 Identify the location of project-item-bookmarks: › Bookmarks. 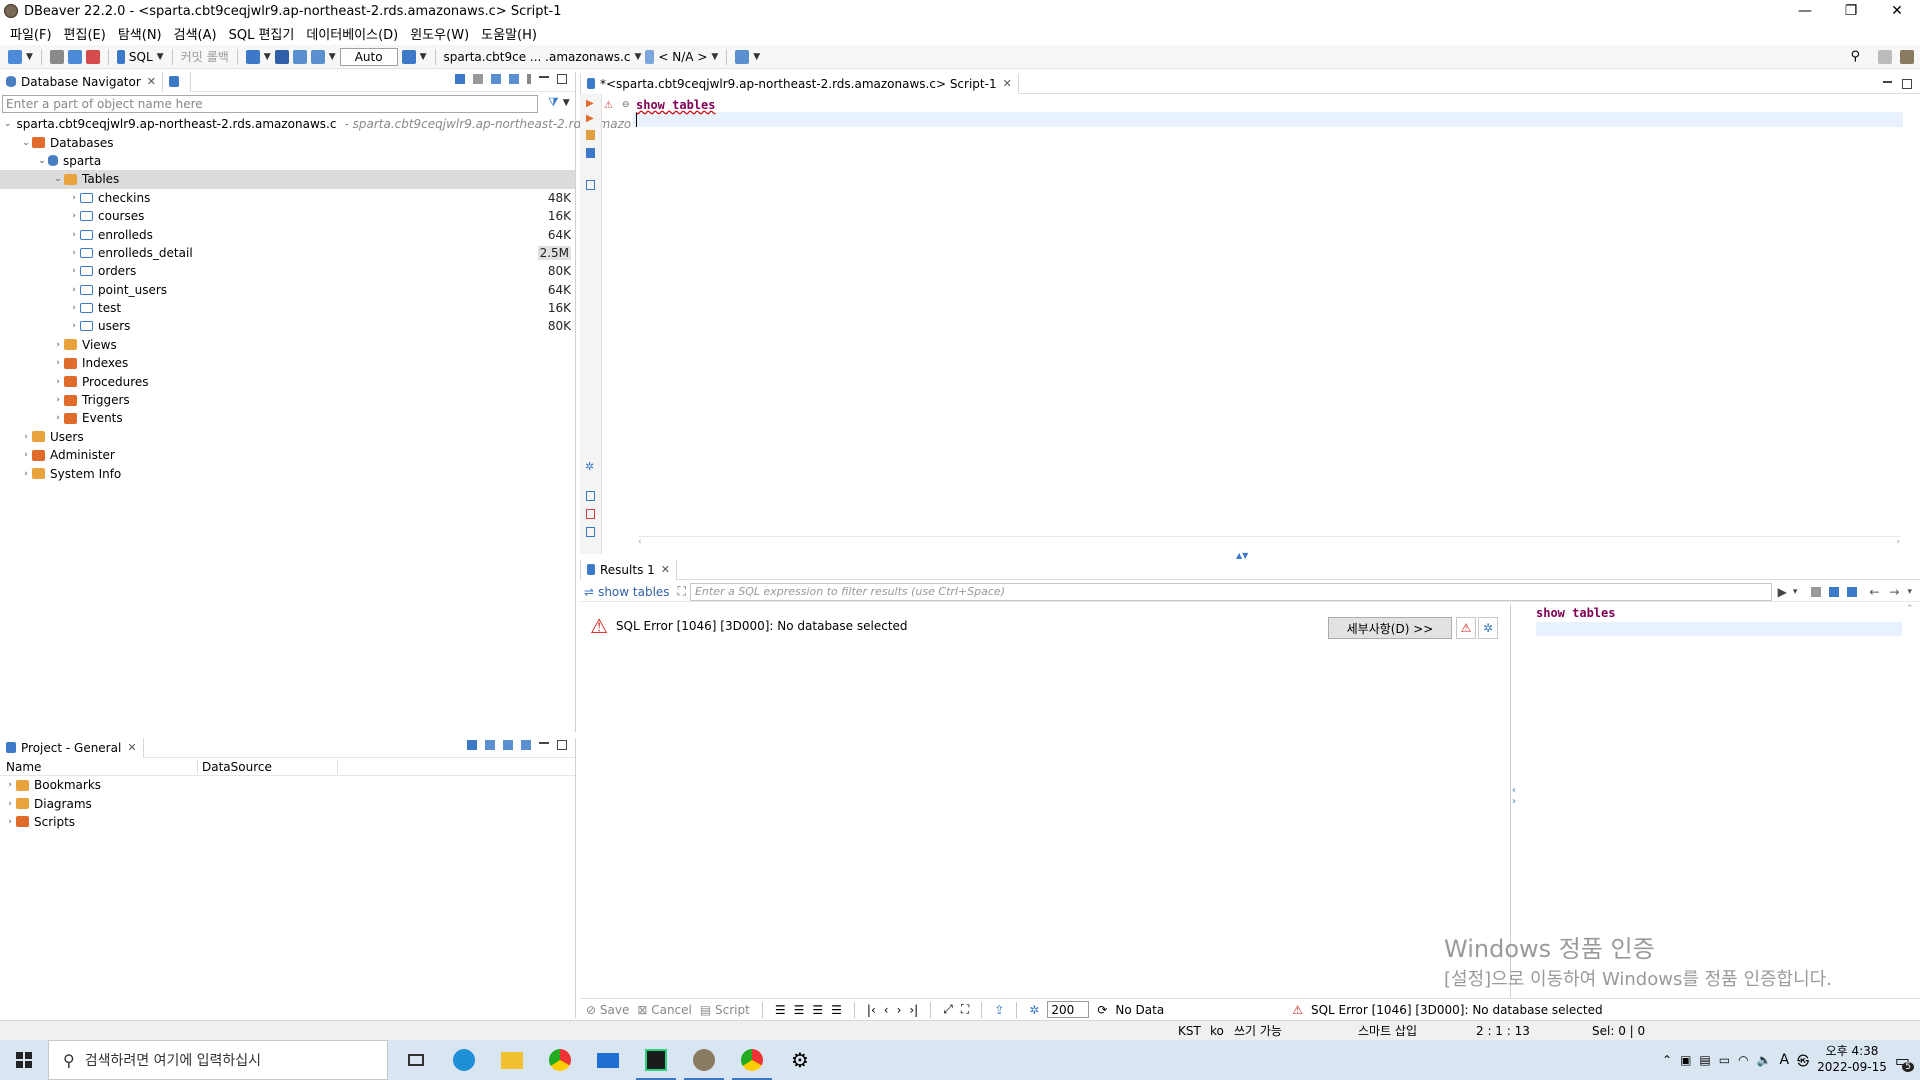
(287, 785).